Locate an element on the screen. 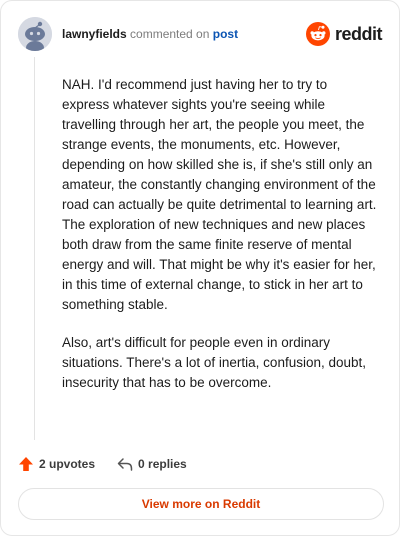 The image size is (400, 536). reply-button: 0 replies is located at coordinates (152, 464).